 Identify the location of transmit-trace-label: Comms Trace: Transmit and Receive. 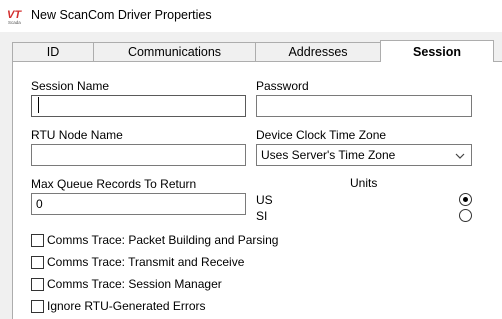
(146, 262).